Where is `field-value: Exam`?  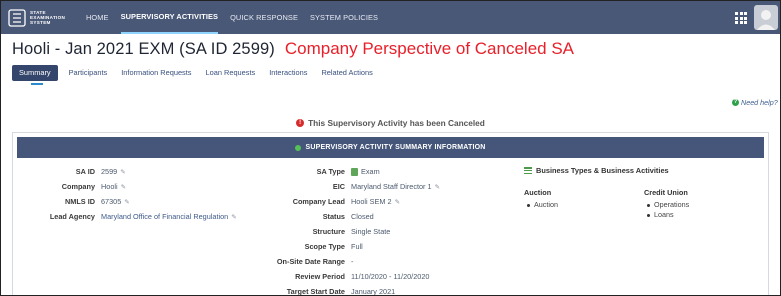
field-value: Exam is located at coordinates (365, 171).